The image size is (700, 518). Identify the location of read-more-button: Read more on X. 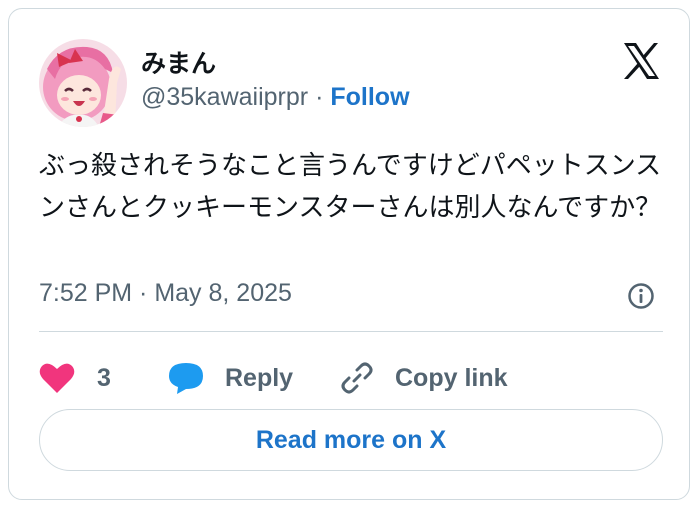
(351, 440).